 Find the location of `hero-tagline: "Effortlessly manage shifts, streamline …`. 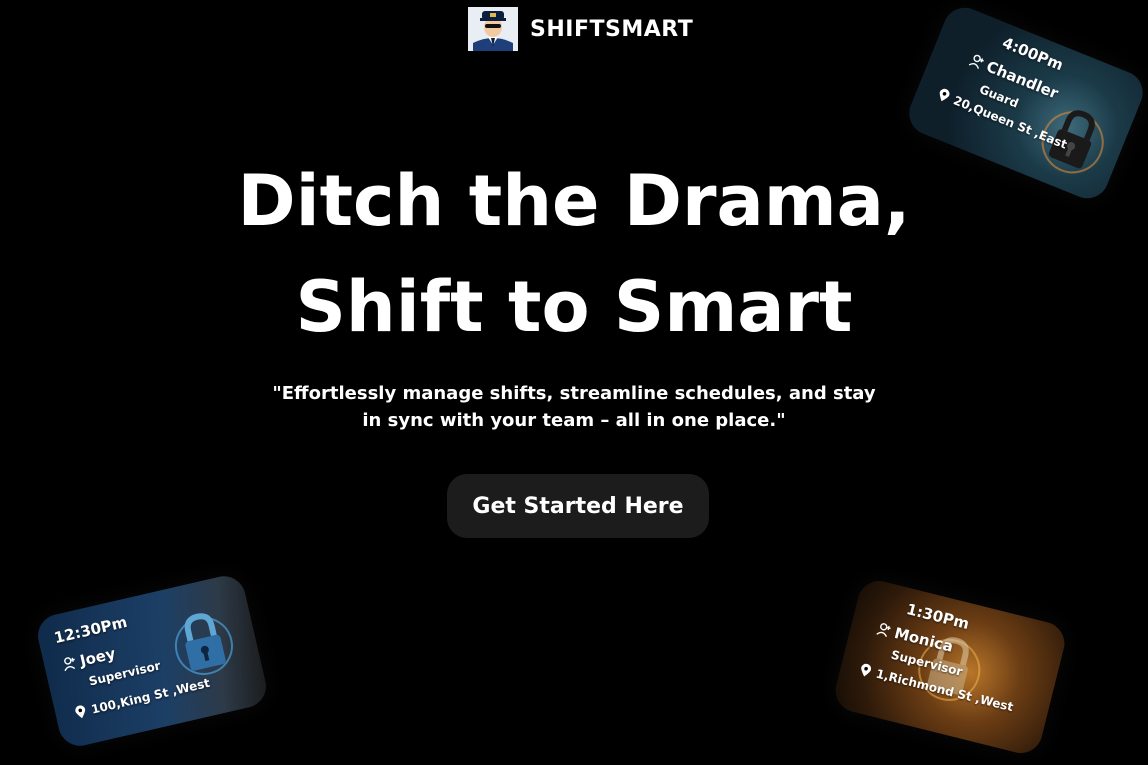

hero-tagline: "Effortlessly manage shifts, streamline … is located at coordinates (574, 407).